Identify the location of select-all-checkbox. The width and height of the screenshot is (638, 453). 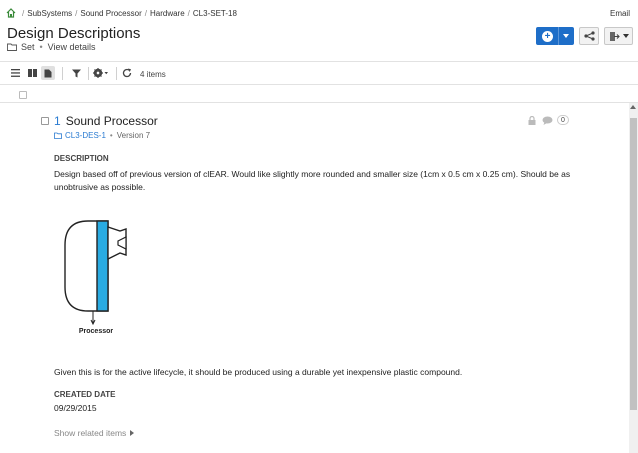
(23, 95).